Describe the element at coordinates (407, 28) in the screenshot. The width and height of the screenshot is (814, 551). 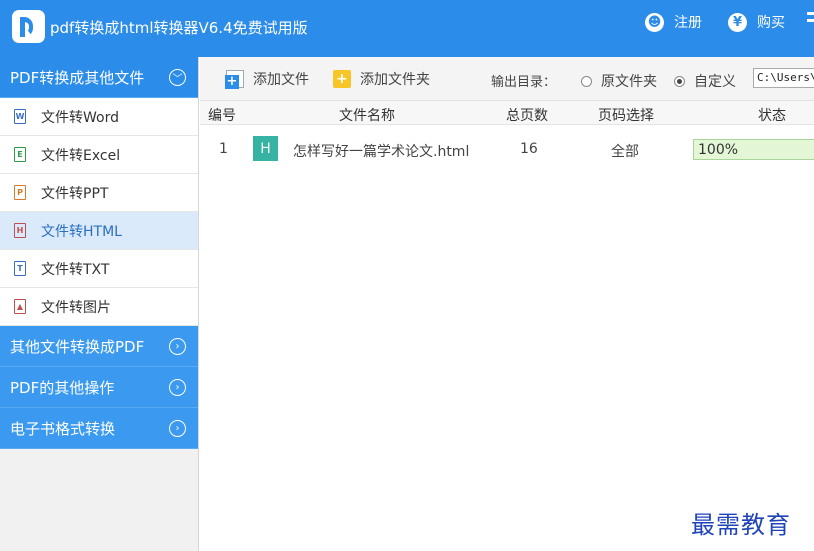
I see `title-bar: pdf转换成html转换器V6.4免费试用版 ☻ 注册 ¥ 购买` at that location.